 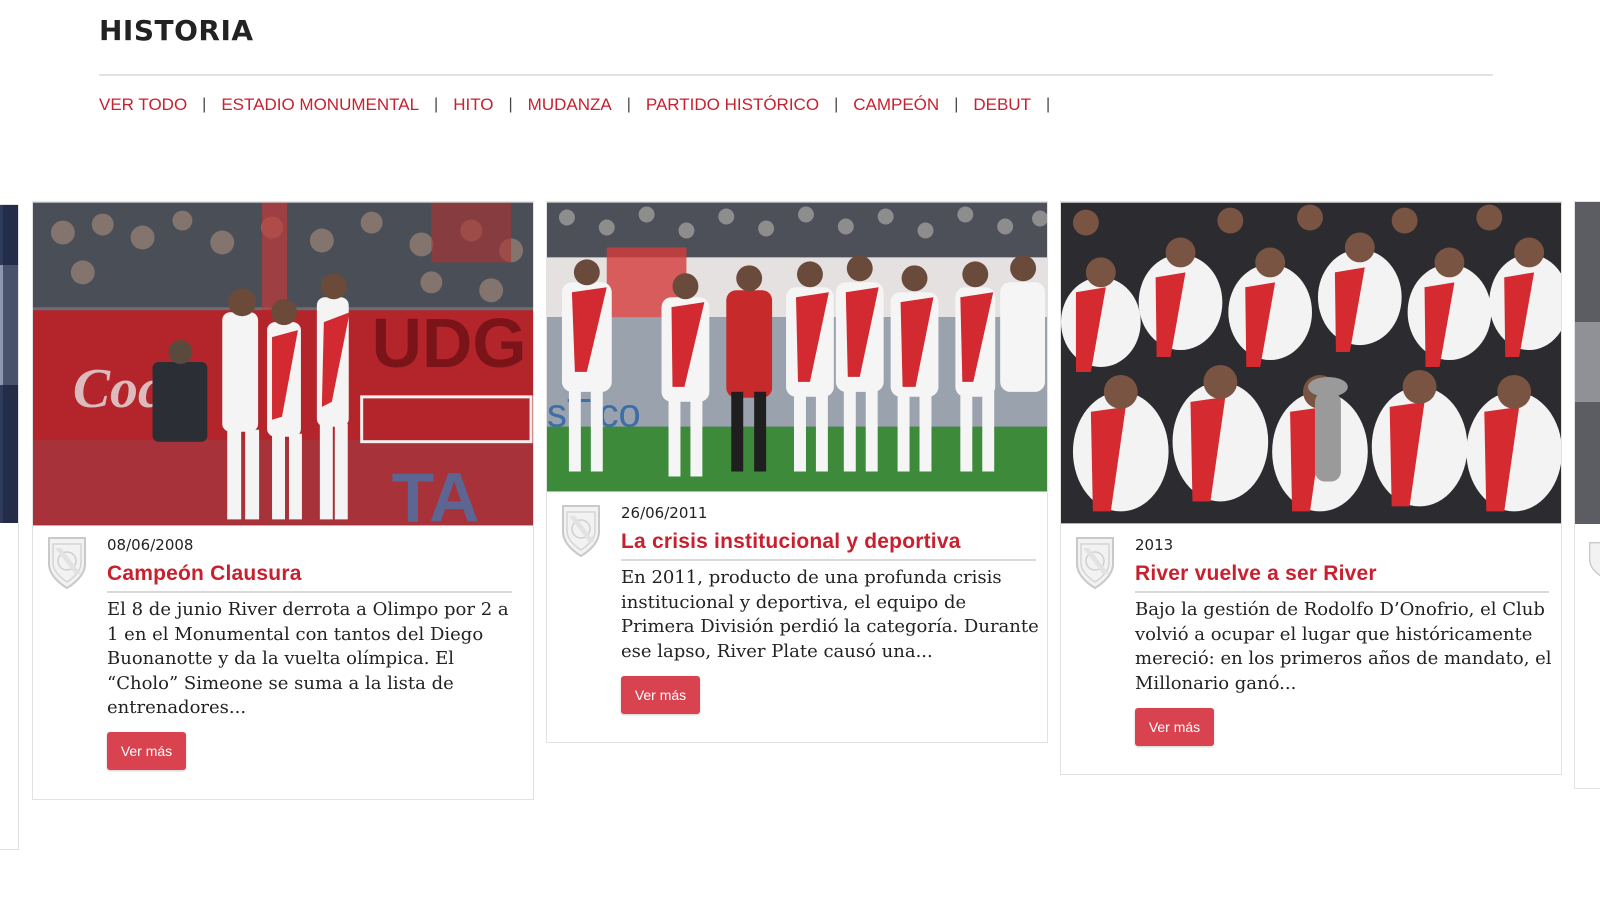 What do you see at coordinates (797, 347) in the screenshot?
I see `card-photo: sTico` at bounding box center [797, 347].